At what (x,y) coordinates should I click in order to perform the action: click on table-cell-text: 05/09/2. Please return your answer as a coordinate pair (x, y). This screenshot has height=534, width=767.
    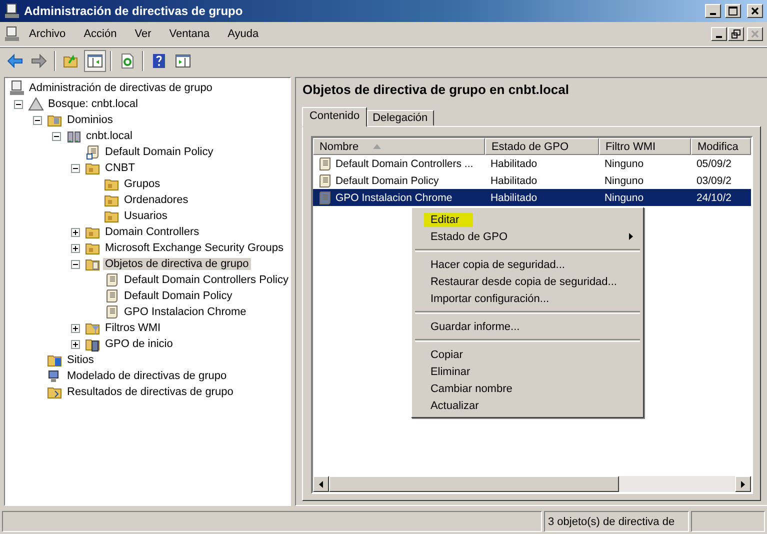
    Looking at the image, I should click on (713, 164).